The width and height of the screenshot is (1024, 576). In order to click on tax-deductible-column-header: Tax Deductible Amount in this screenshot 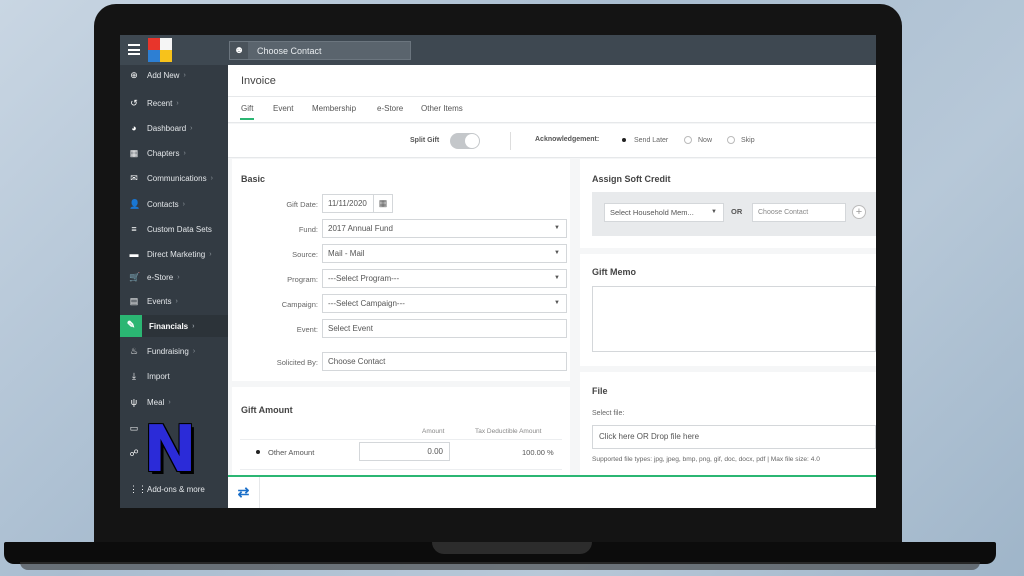, I will do `click(508, 431)`.